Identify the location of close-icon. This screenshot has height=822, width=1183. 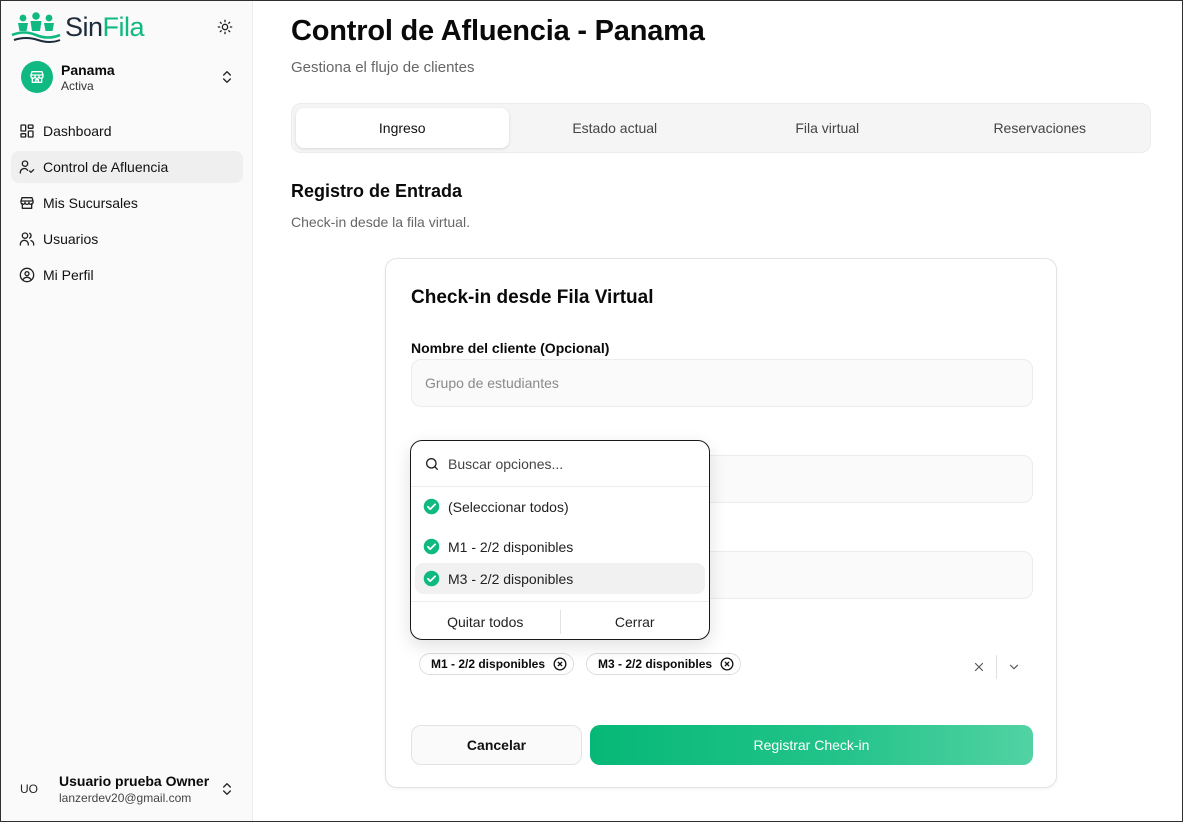
(979, 667).